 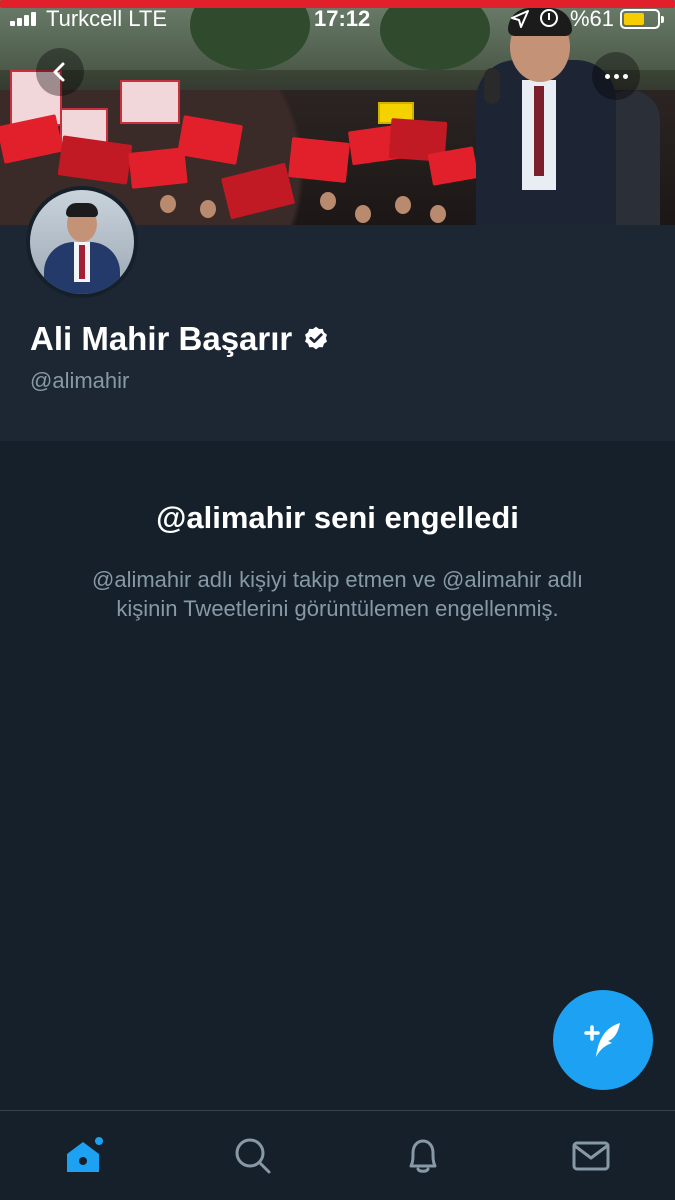 What do you see at coordinates (23, 19) in the screenshot?
I see `signal-icon` at bounding box center [23, 19].